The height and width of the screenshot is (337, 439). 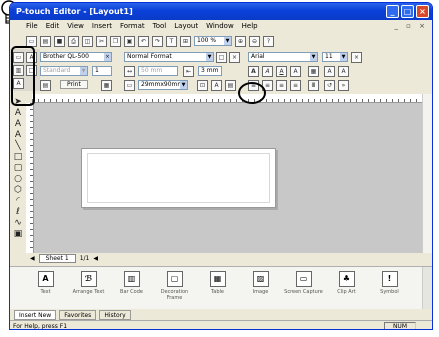 I want to click on auto-length-icon: ⊡, so click(x=202, y=85).